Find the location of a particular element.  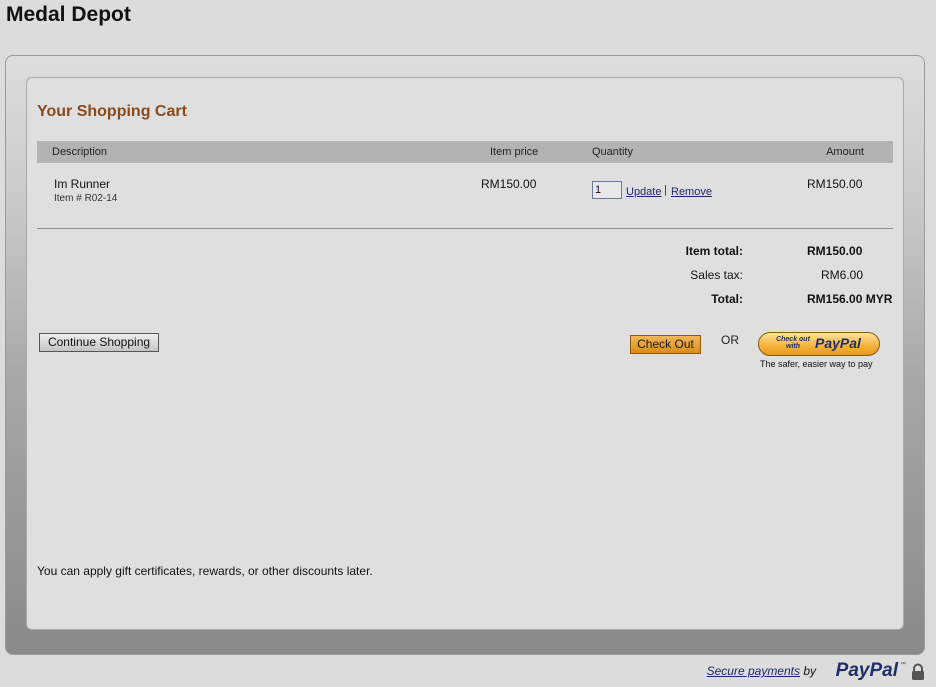

item-price: RM150.00 is located at coordinates (509, 184).